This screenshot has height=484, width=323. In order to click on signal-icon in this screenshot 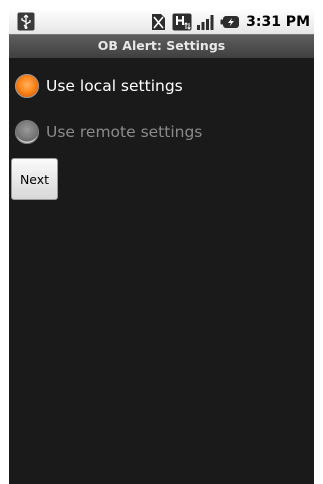, I will do `click(205, 22)`.